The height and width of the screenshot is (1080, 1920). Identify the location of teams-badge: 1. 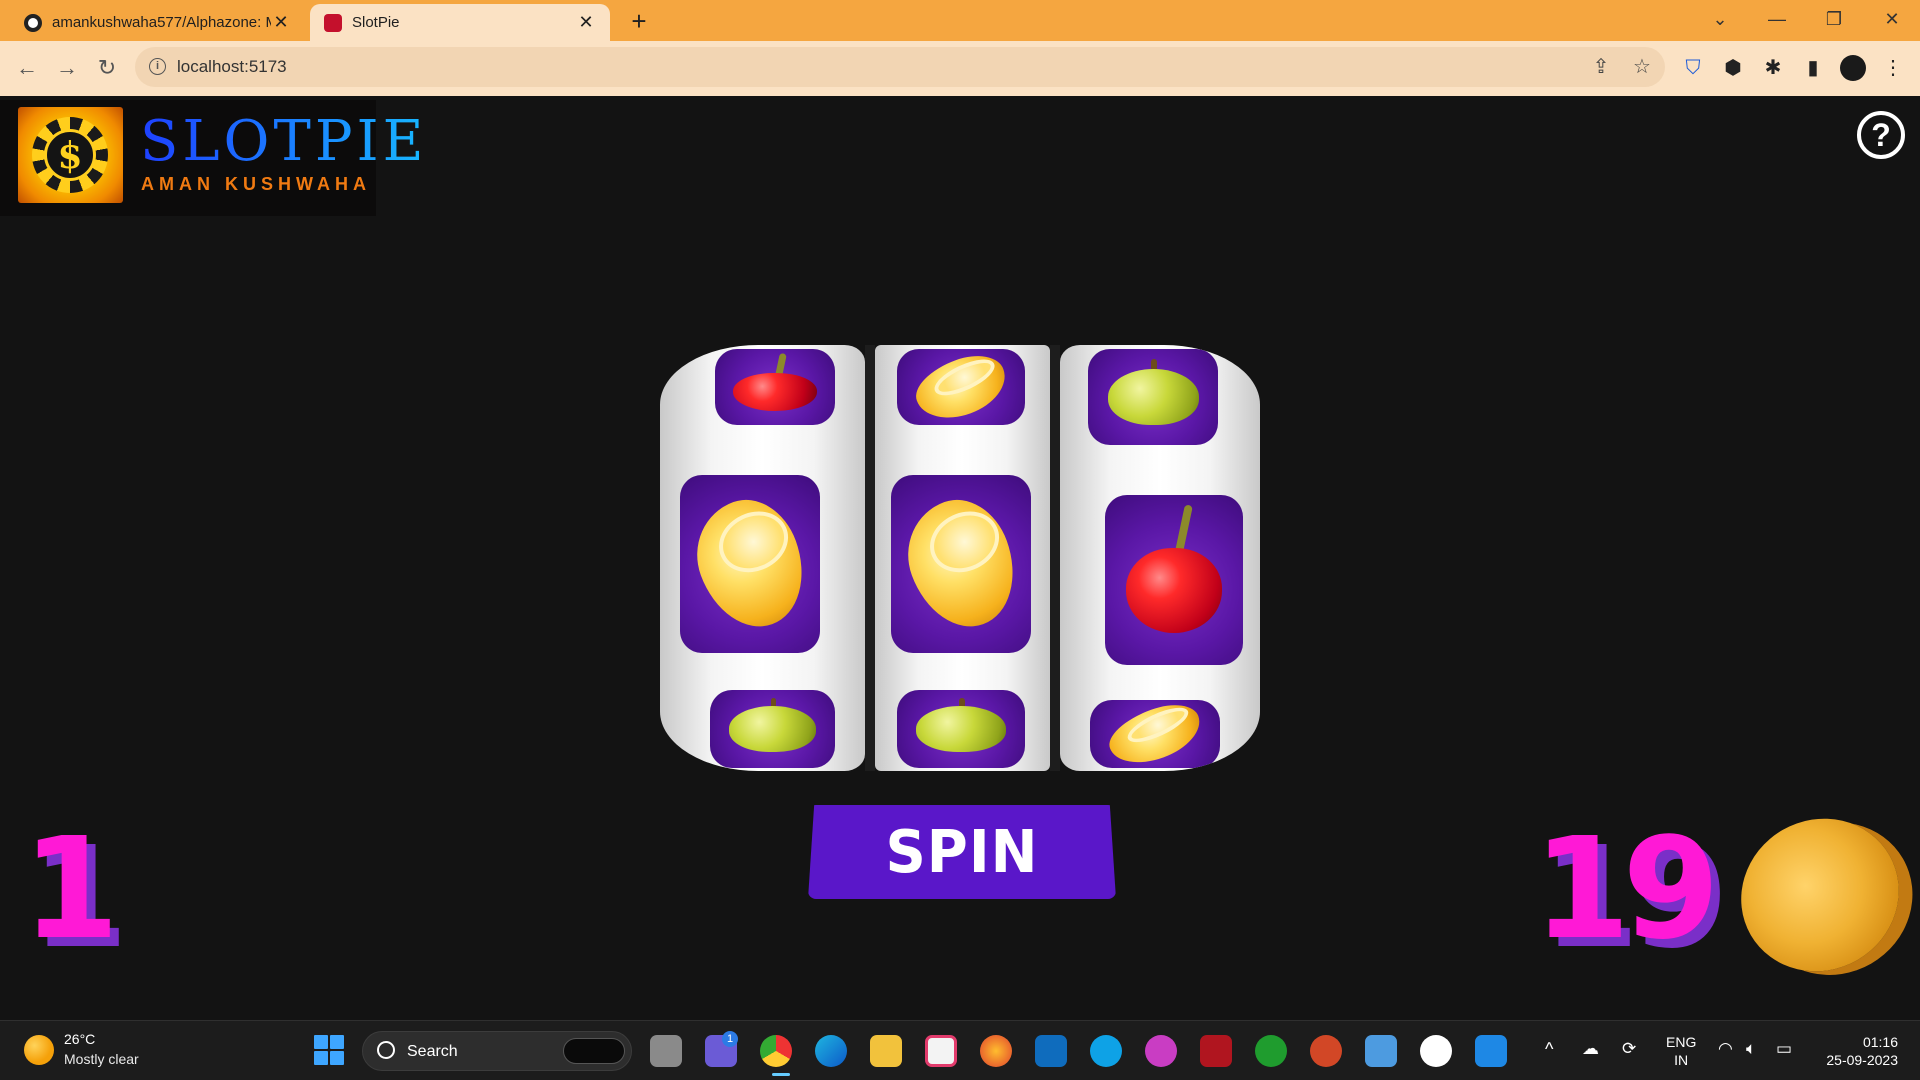
(730, 1039).